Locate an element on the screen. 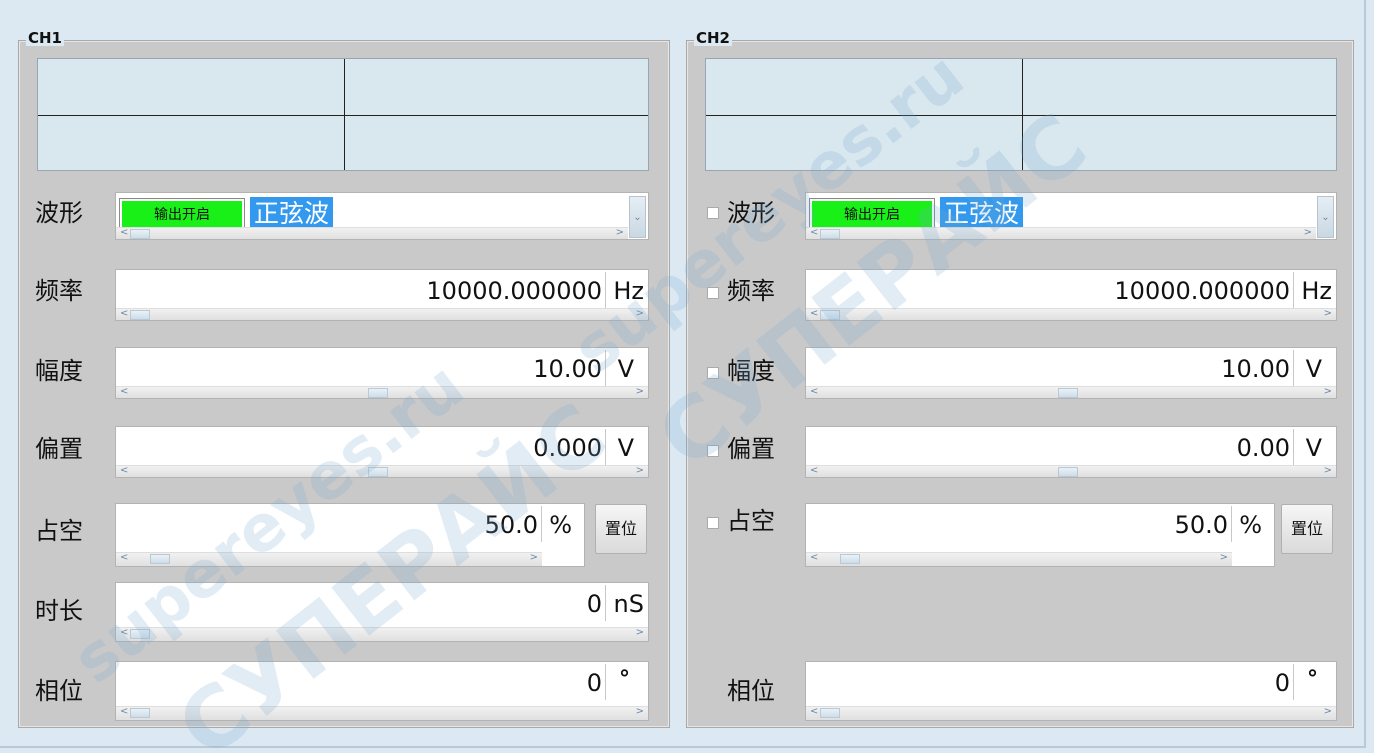 This screenshot has width=1374, height=753. ch2-waveform-scrollbar: < > is located at coordinates (1061, 233).